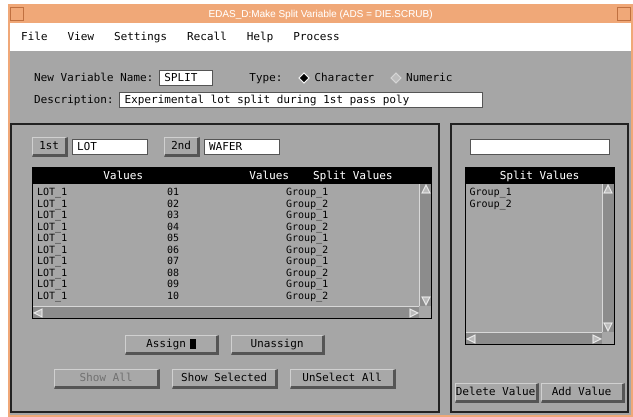 The height and width of the screenshot is (417, 633). I want to click on menu-item: Settings, so click(140, 37).